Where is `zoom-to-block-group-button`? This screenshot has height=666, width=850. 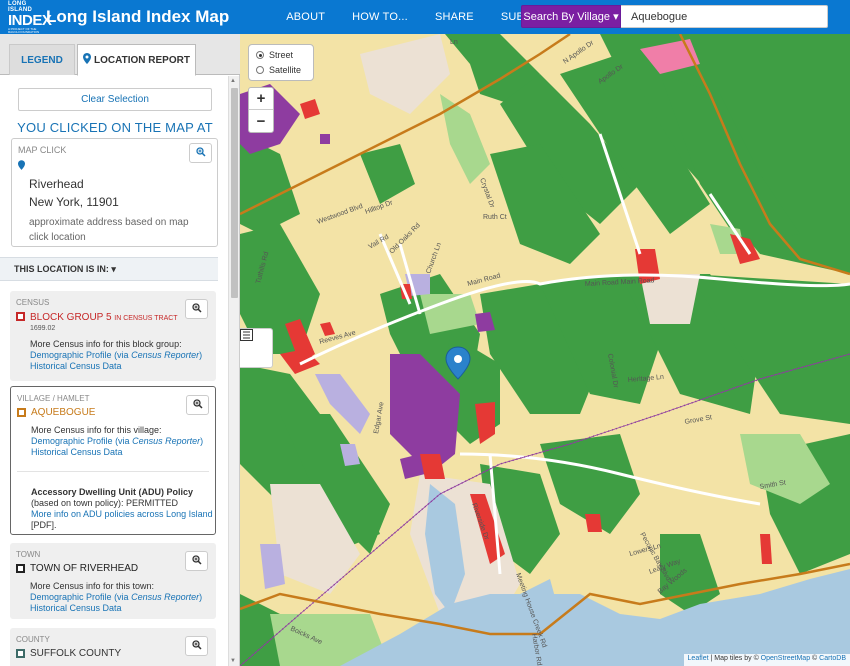
zoom-to-block-group-button is located at coordinates (196, 309).